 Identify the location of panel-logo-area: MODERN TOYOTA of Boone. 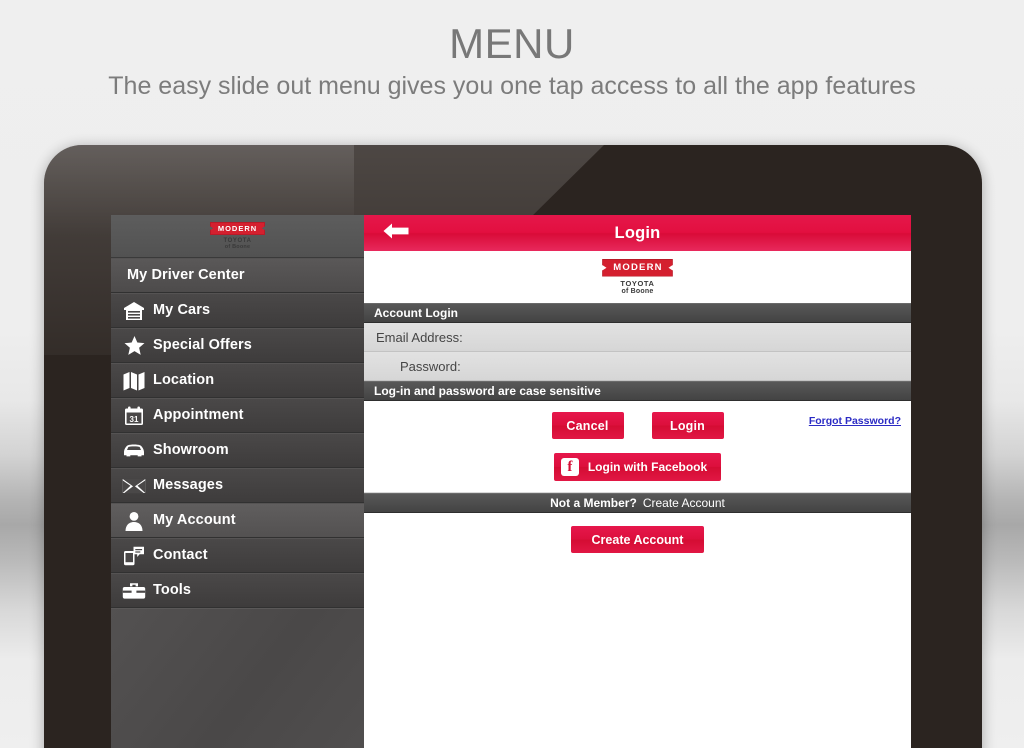
(637, 277).